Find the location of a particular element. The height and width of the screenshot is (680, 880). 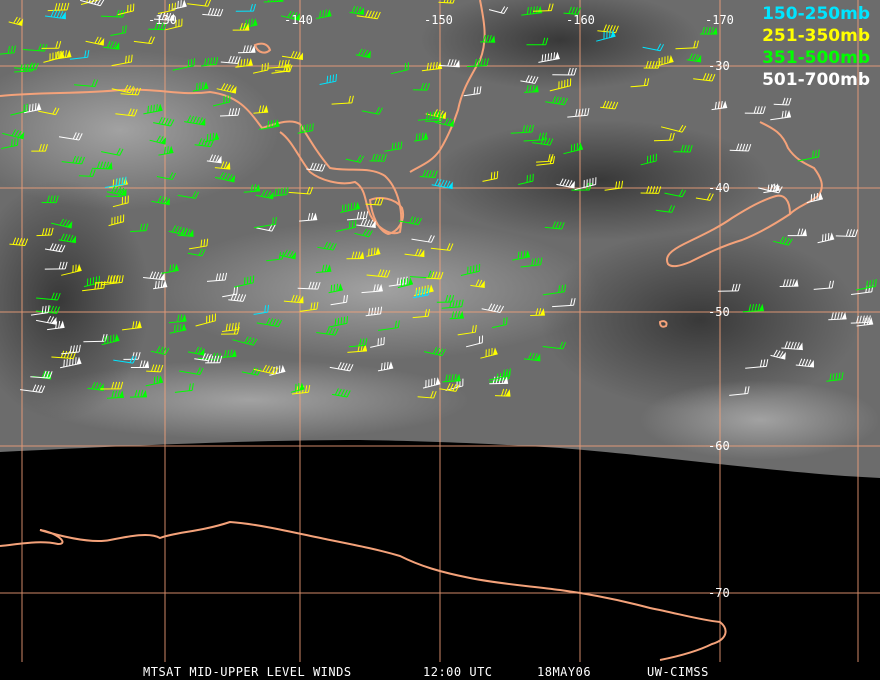

product-title: MTSAT MID-UPPER LEVEL WINDS is located at coordinates (247, 672).